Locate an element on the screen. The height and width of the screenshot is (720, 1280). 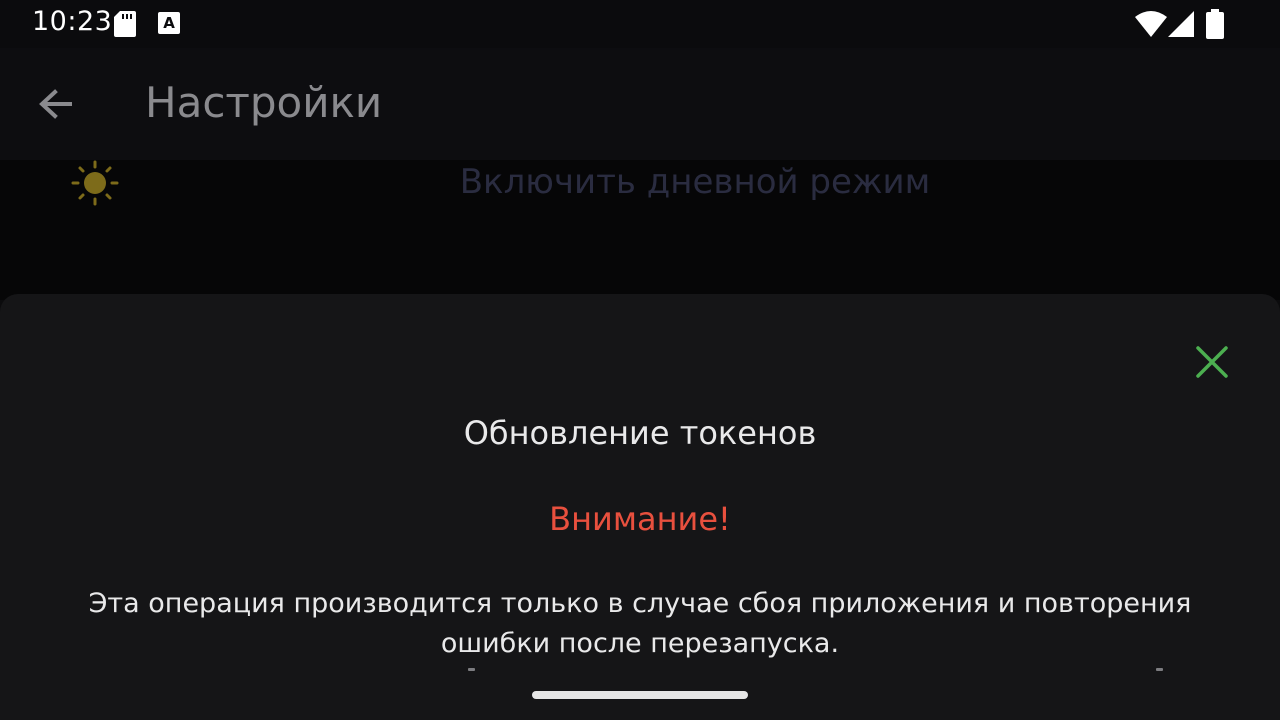
signal-icon is located at coordinates (1181, 26).